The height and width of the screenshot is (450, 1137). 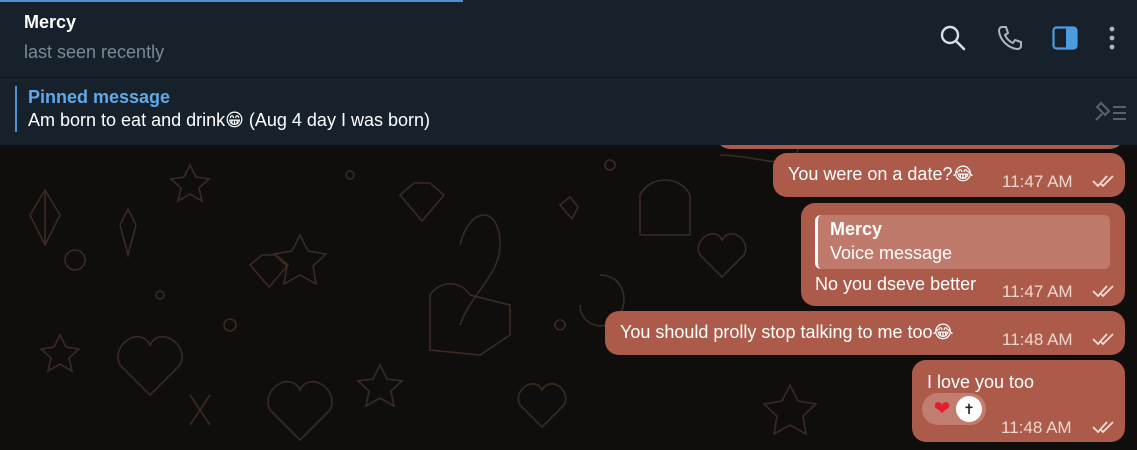 I want to click on grin-emoji: 😁, so click(x=234, y=120).